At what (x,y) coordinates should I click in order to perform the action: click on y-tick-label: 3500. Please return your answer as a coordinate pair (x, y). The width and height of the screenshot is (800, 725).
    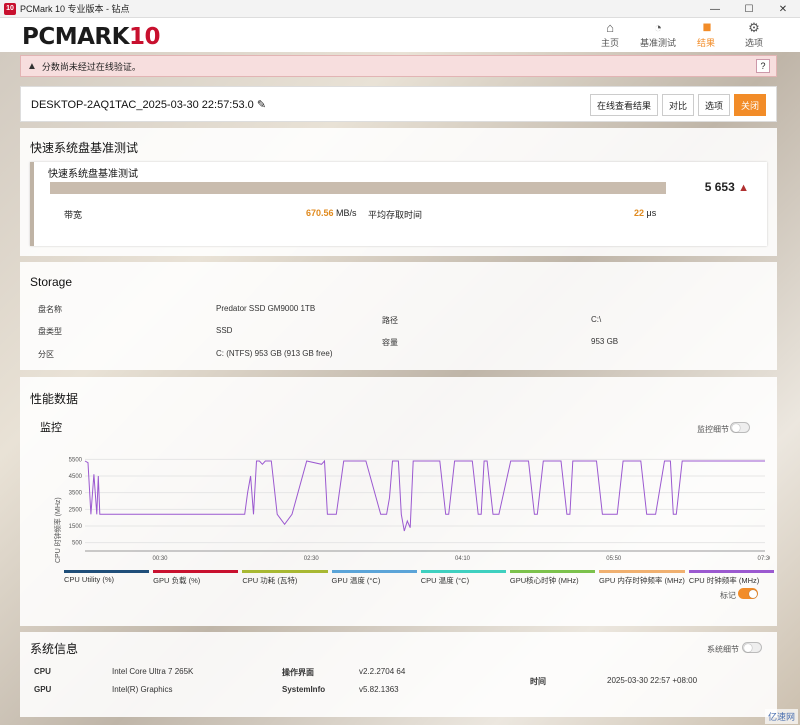
    Looking at the image, I should click on (76, 494).